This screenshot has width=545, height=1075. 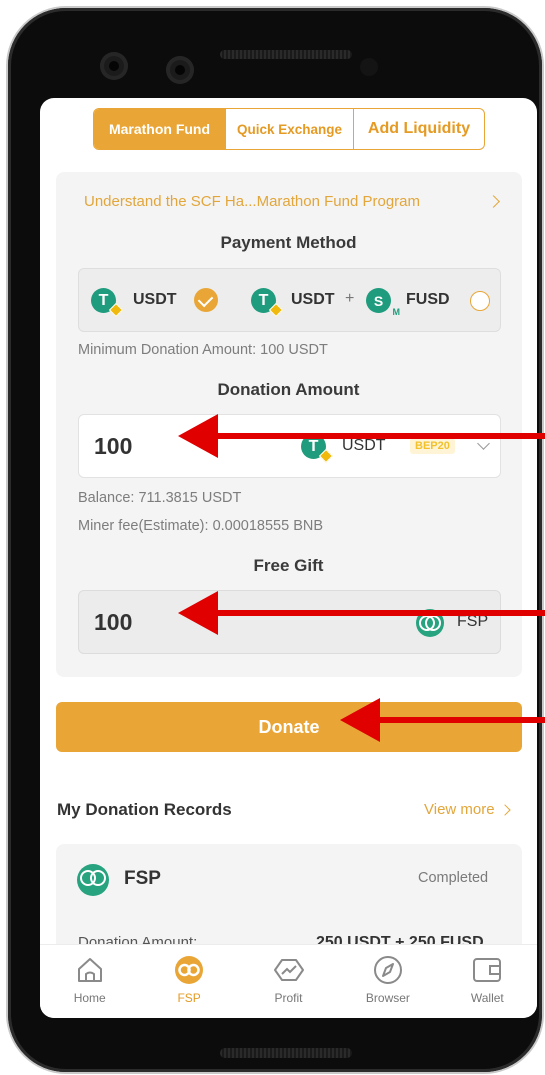 I want to click on nav-browser: Browser, so click(x=387, y=981).